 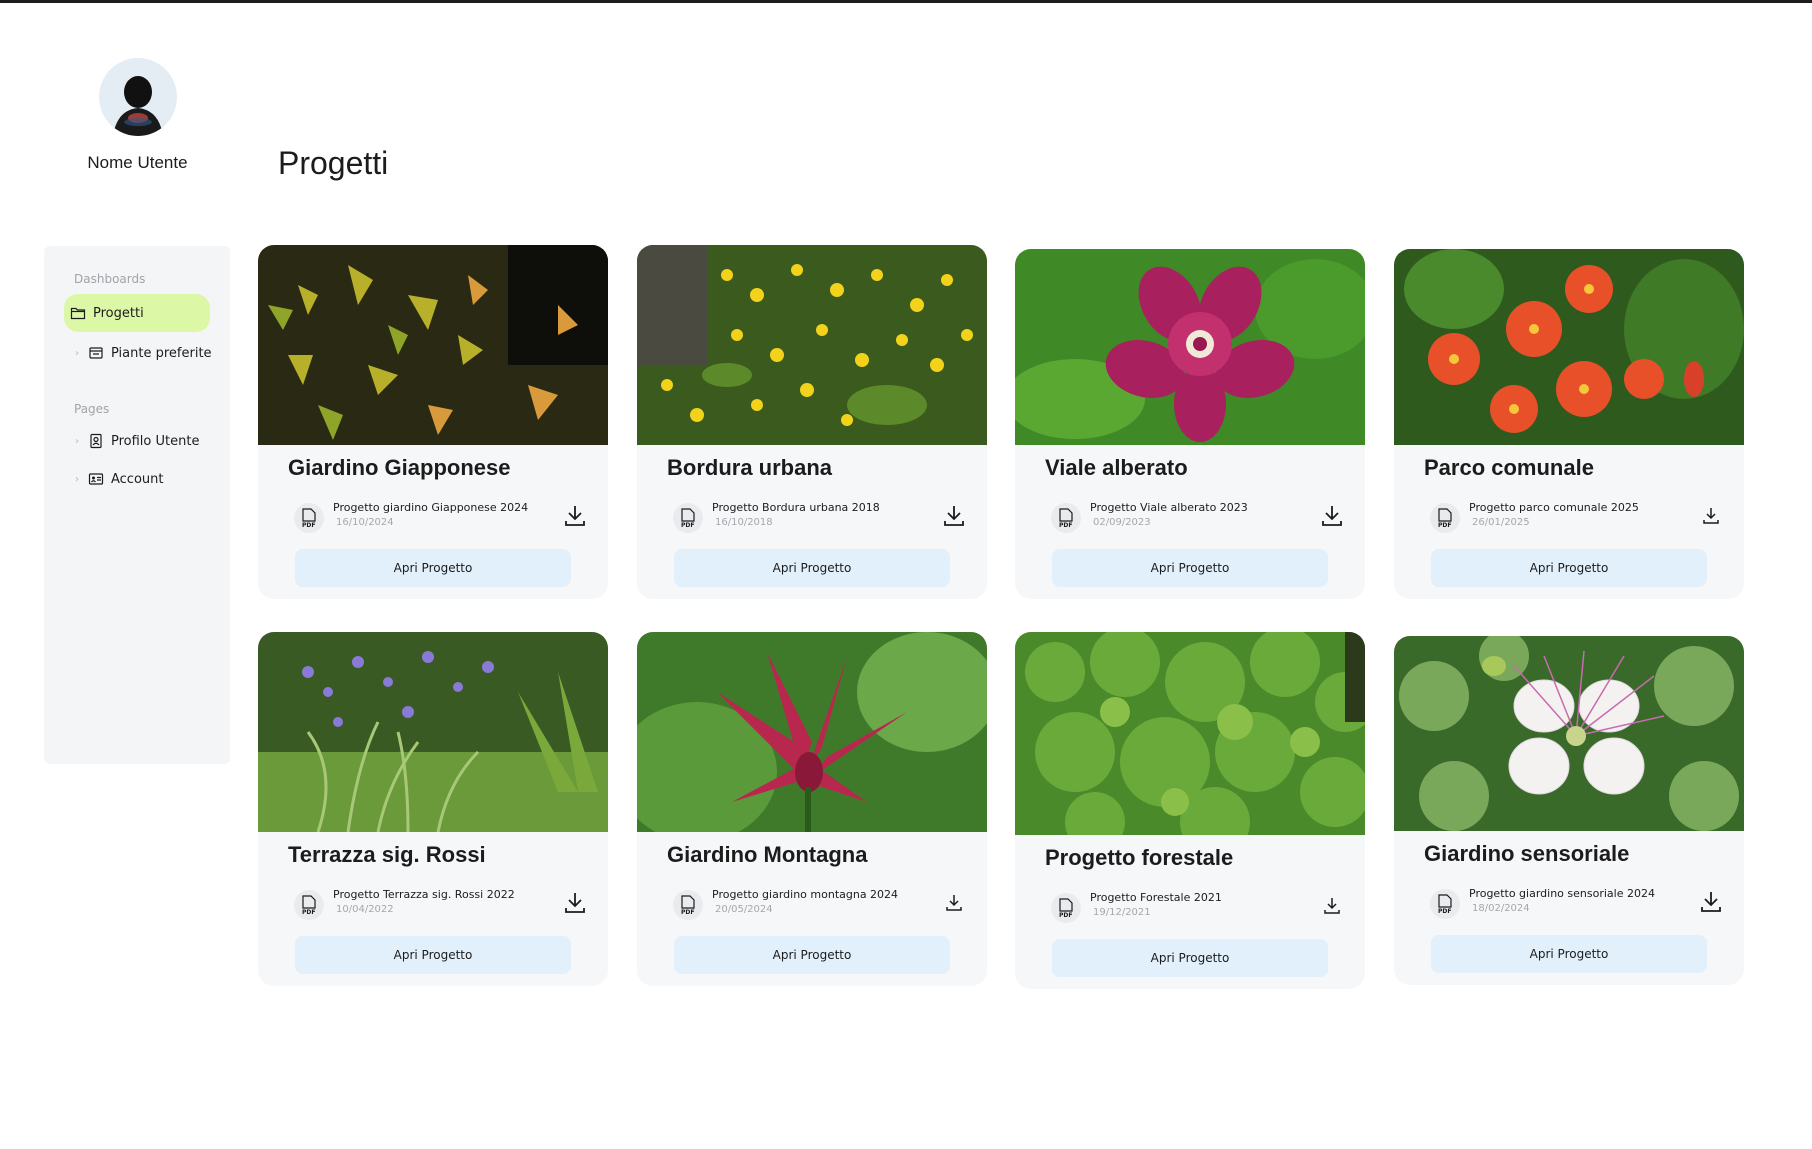 I want to click on page-title: Progetti, so click(x=333, y=163).